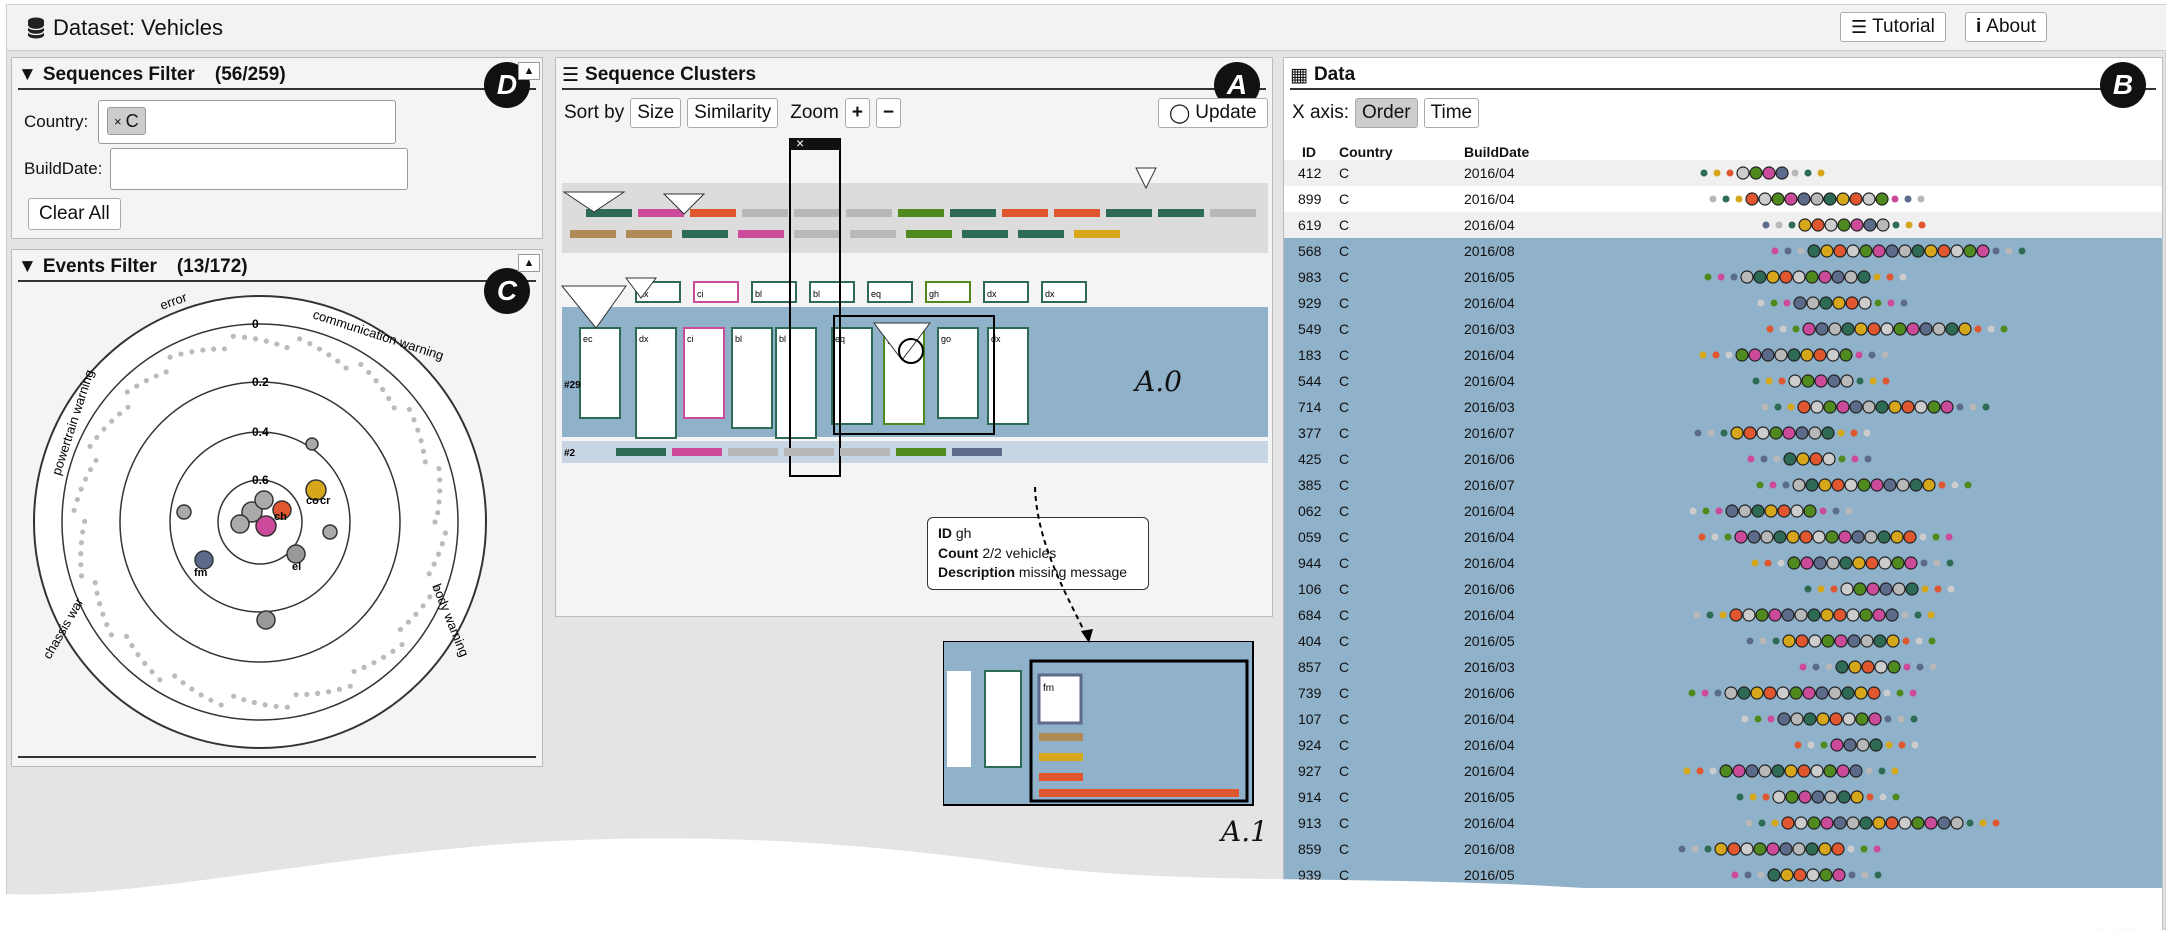  What do you see at coordinates (1723, 407) in the screenshot?
I see `table-row: 714 C 2016/03` at bounding box center [1723, 407].